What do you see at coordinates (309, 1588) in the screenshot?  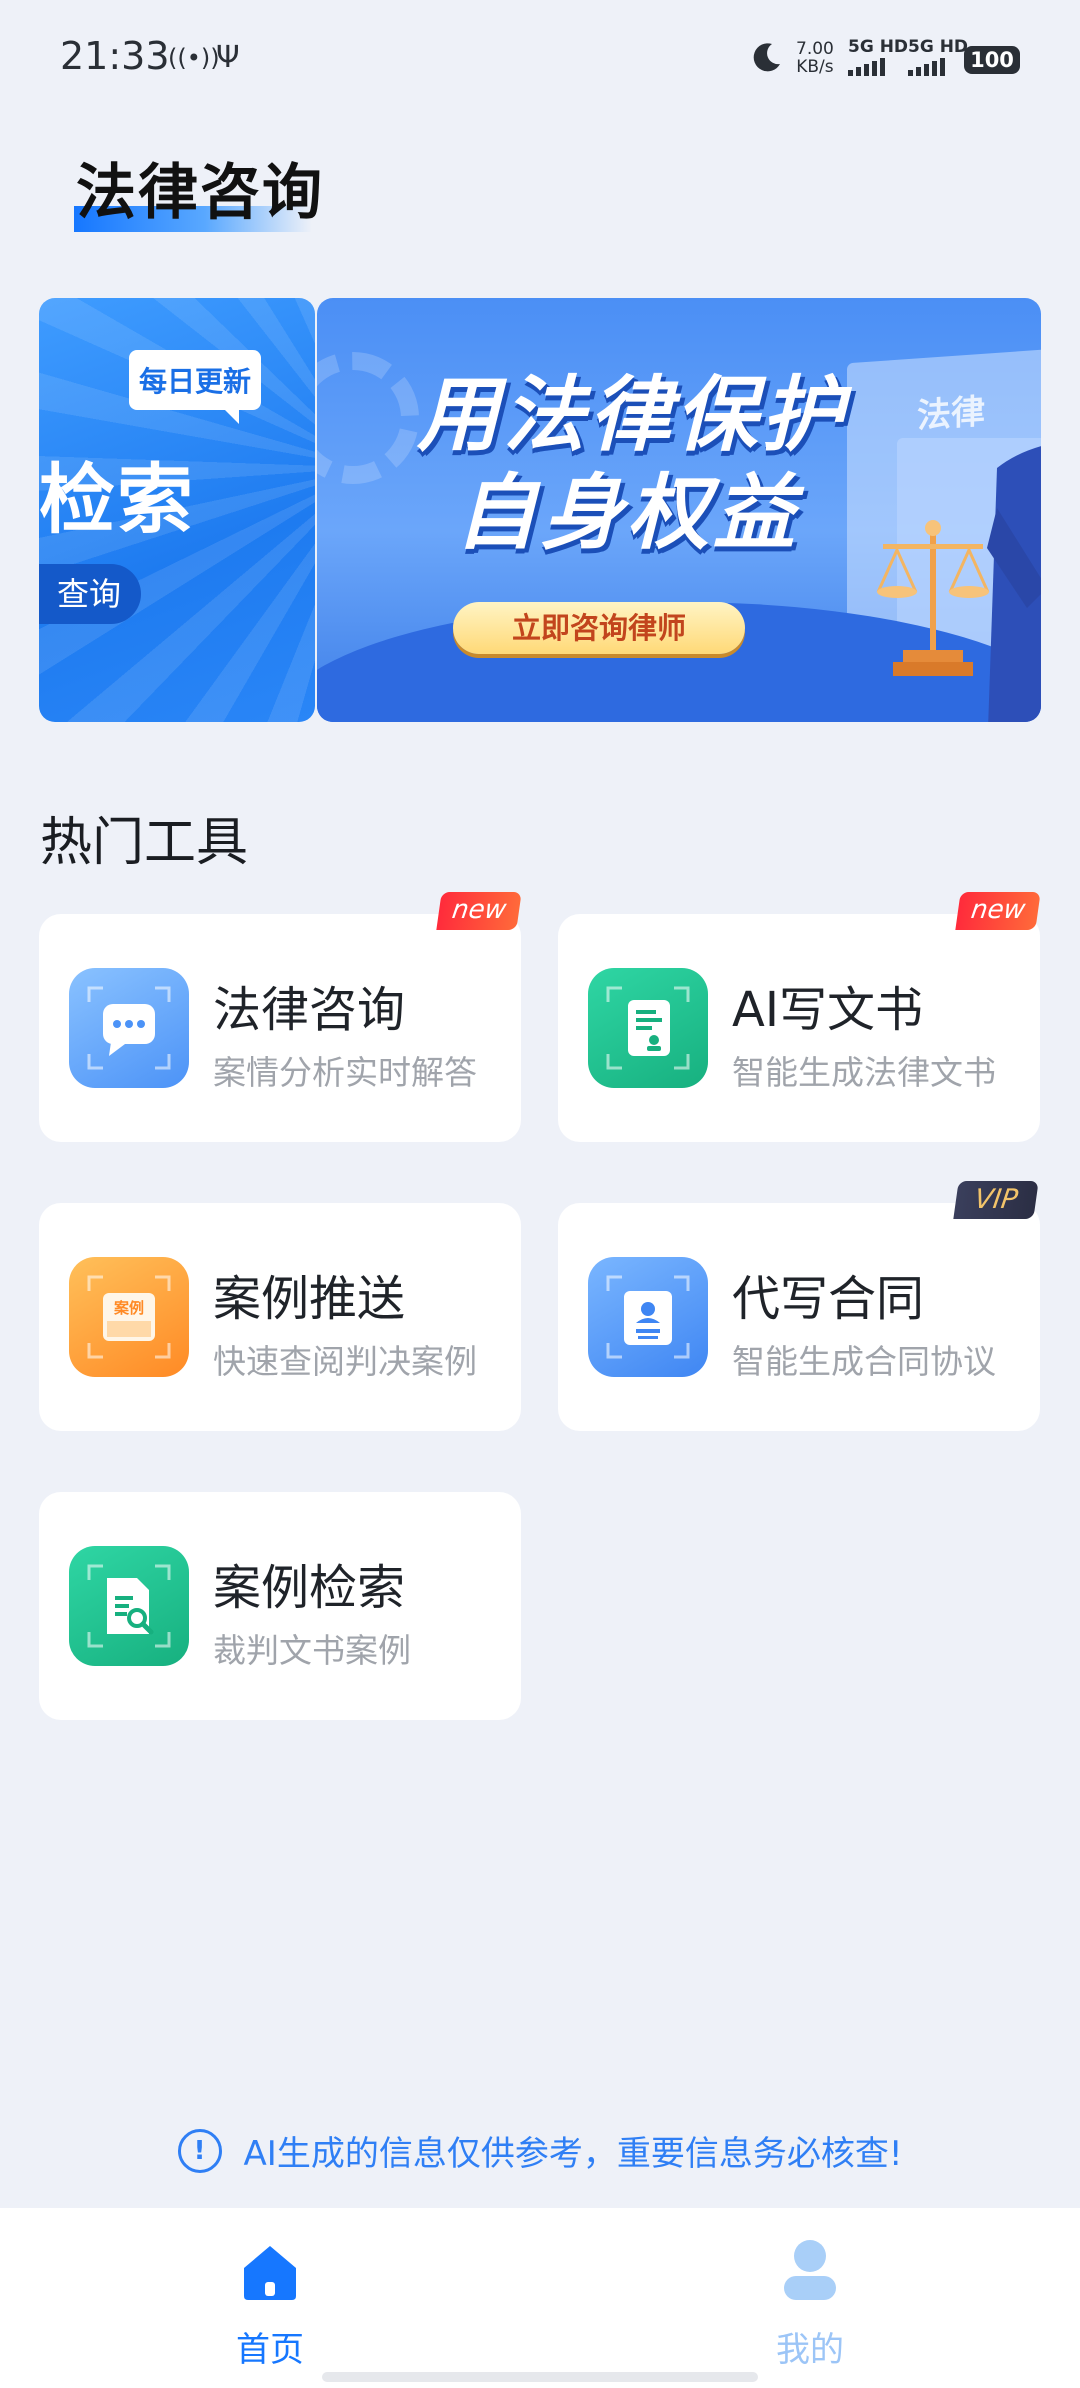 I see `tool-name: 案例检索` at bounding box center [309, 1588].